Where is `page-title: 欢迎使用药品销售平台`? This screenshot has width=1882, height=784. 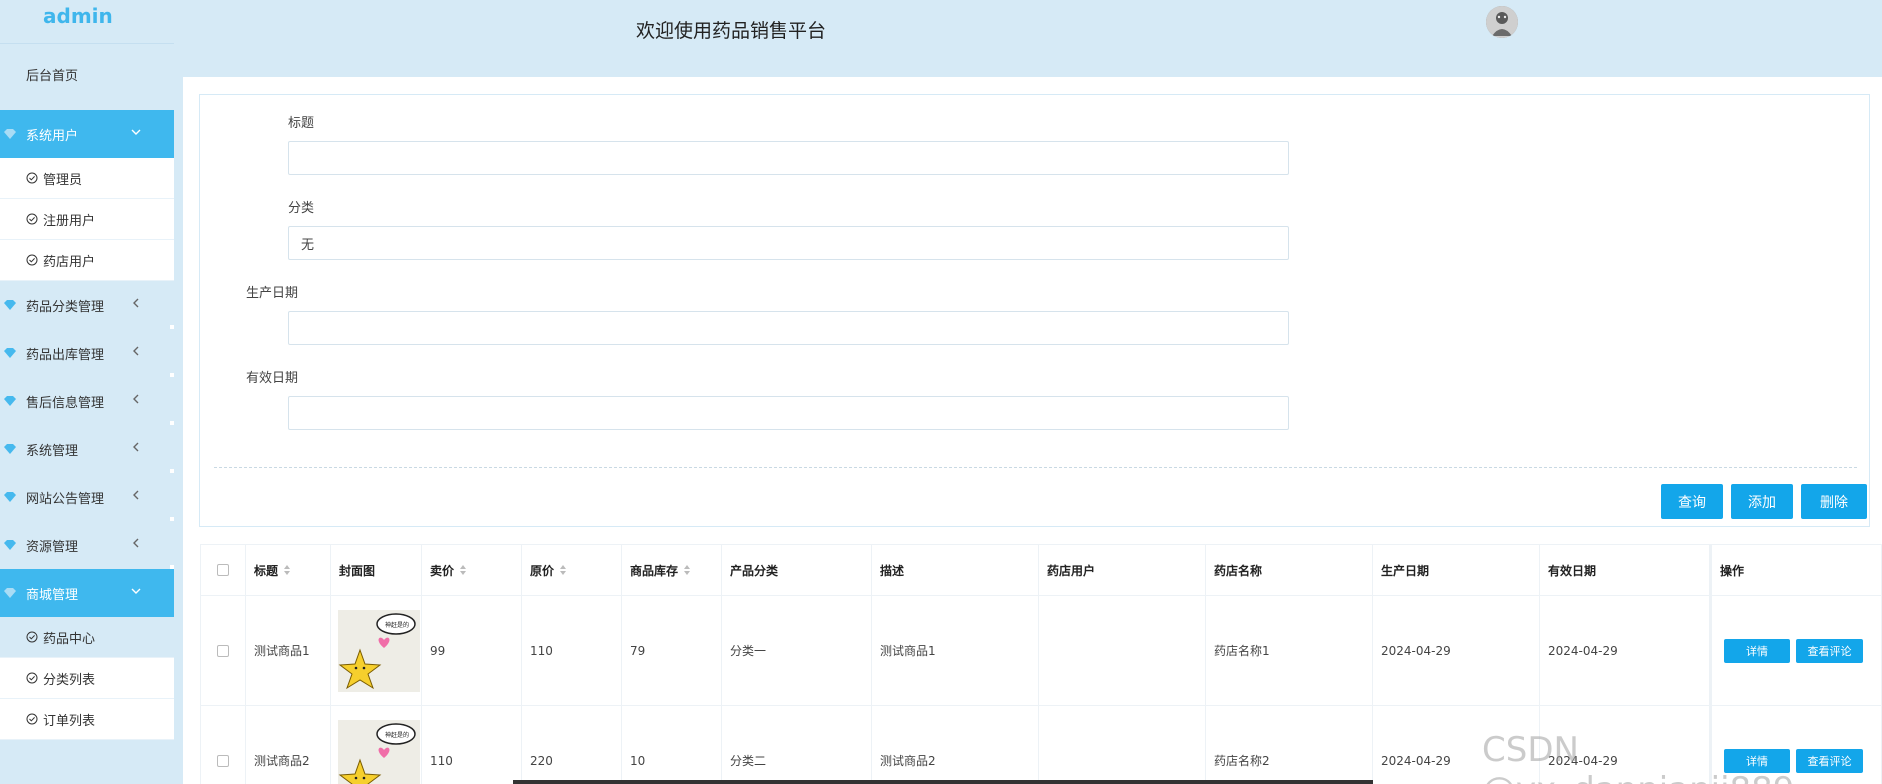
page-title: 欢迎使用药品销售平台 is located at coordinates (731, 31).